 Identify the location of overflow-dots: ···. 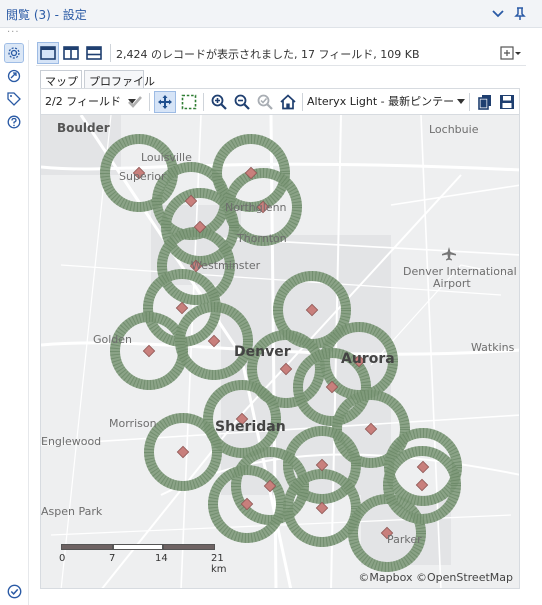
(13, 32).